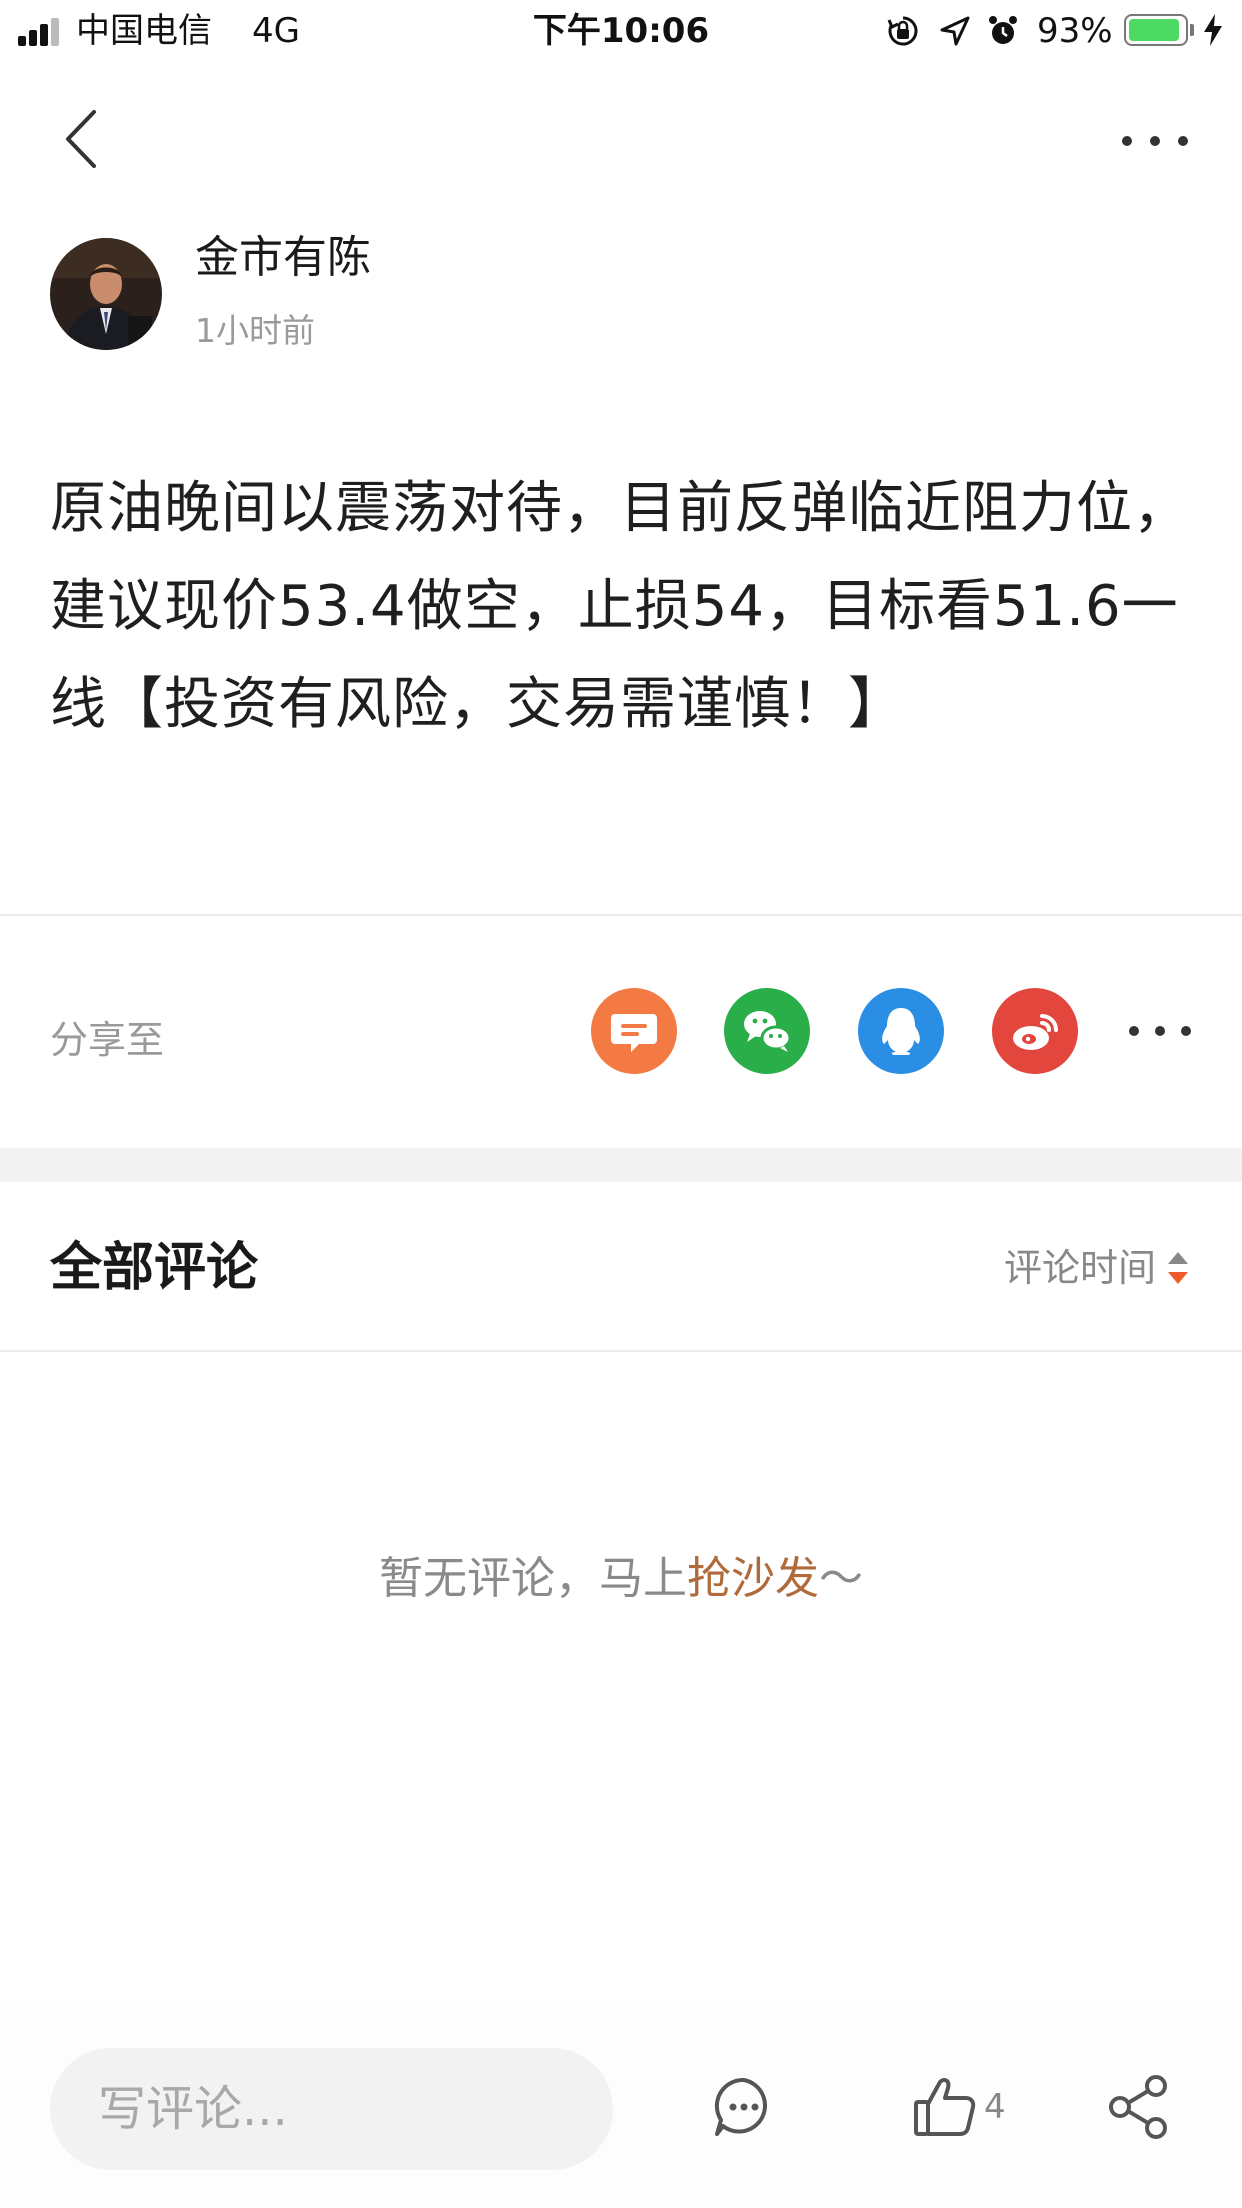 The height and width of the screenshot is (2208, 1242). I want to click on chevron-left-icon, so click(81, 139).